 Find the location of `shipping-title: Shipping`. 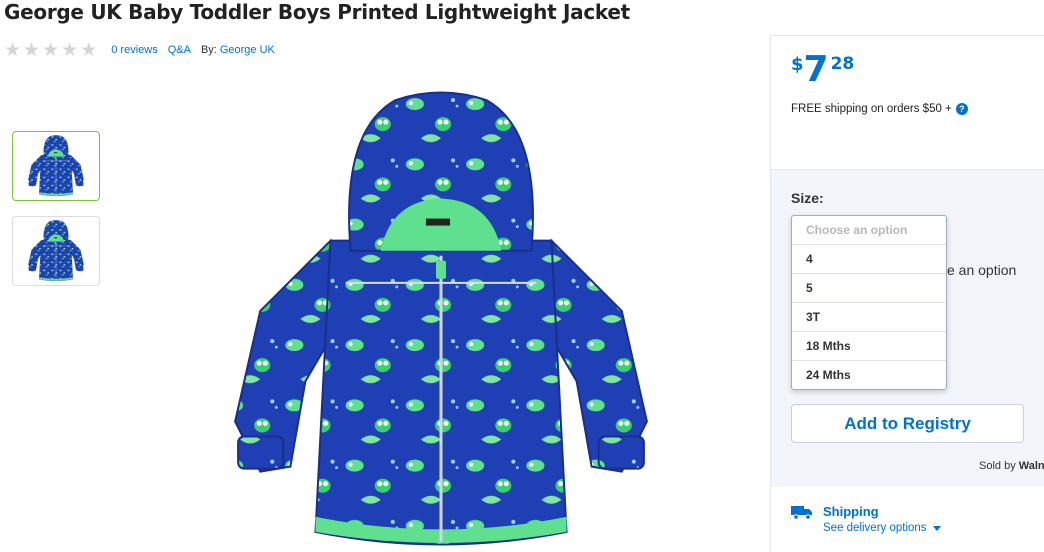

shipping-title: Shipping is located at coordinates (851, 511).